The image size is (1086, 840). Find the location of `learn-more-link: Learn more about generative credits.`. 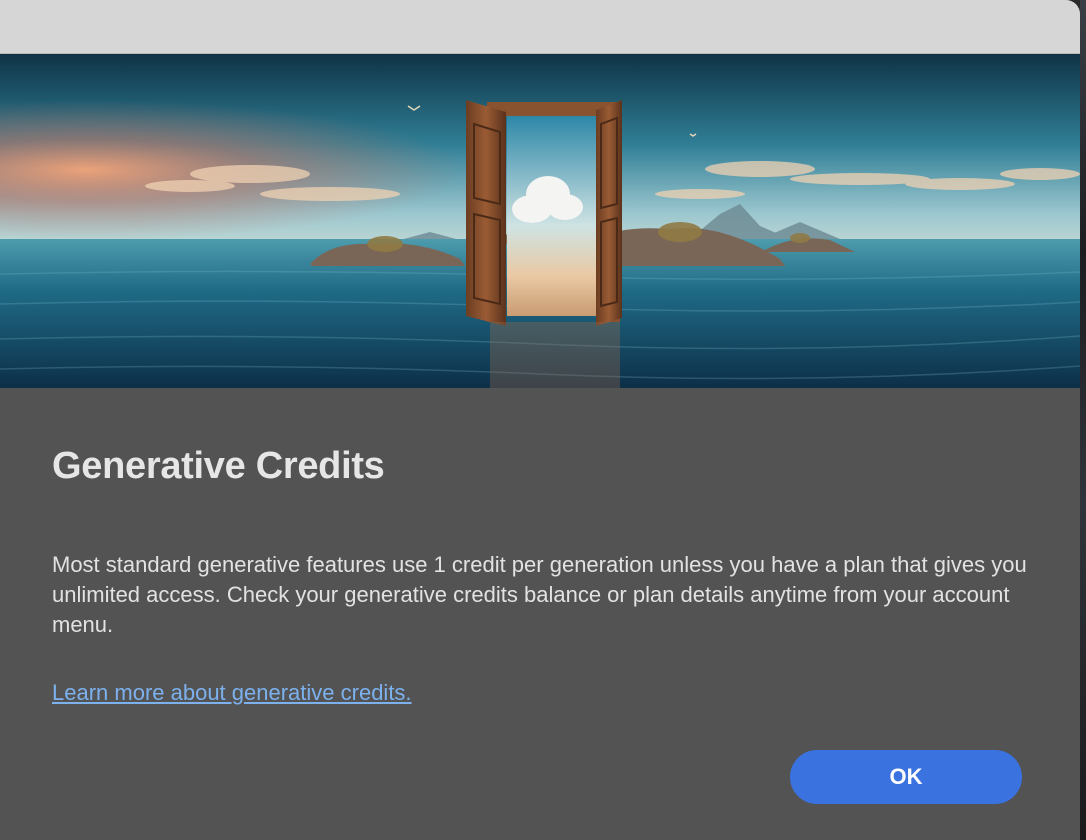

learn-more-link: Learn more about generative credits. is located at coordinates (232, 693).